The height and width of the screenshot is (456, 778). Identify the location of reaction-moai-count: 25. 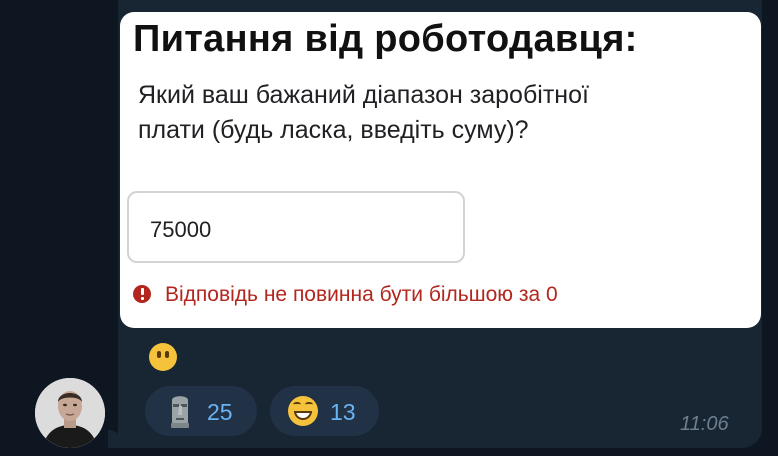
(220, 412).